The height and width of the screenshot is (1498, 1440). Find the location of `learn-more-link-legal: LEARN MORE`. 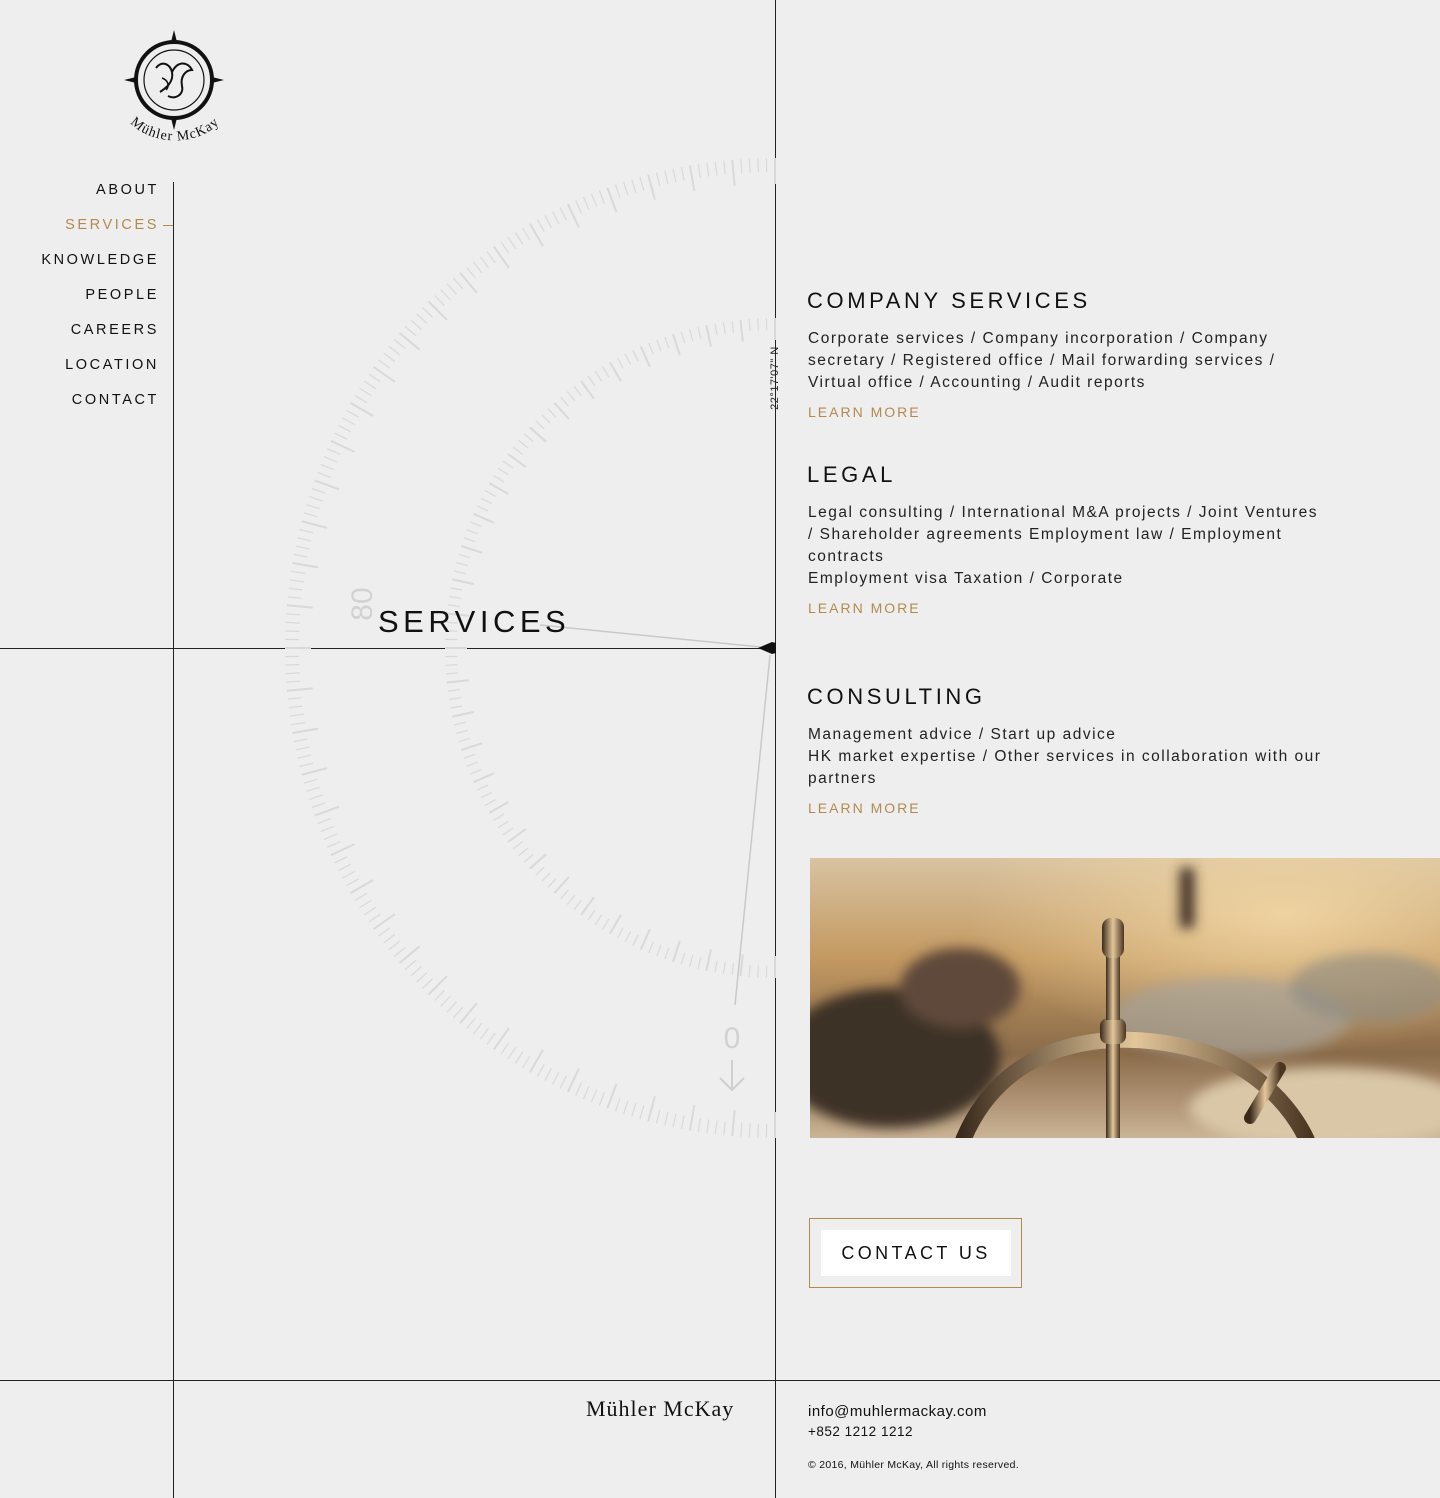

learn-more-link-legal: LEARN MORE is located at coordinates (864, 608).